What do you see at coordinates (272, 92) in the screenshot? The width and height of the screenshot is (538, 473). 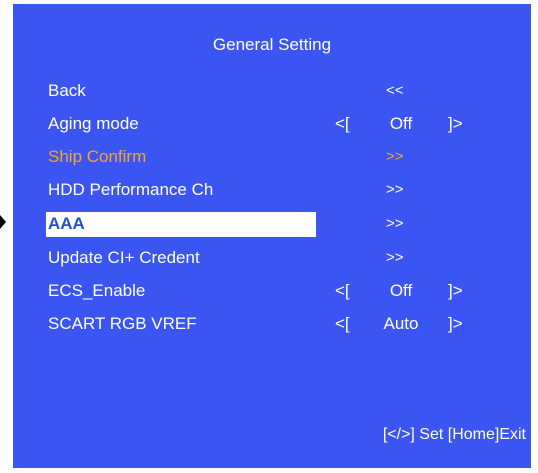 I see `menu-item-back: Back <<` at bounding box center [272, 92].